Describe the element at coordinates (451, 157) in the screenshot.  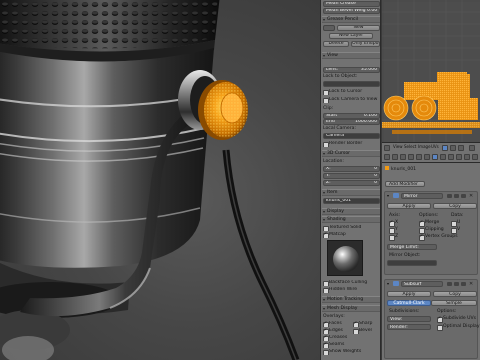
I see `material-icon` at that location.